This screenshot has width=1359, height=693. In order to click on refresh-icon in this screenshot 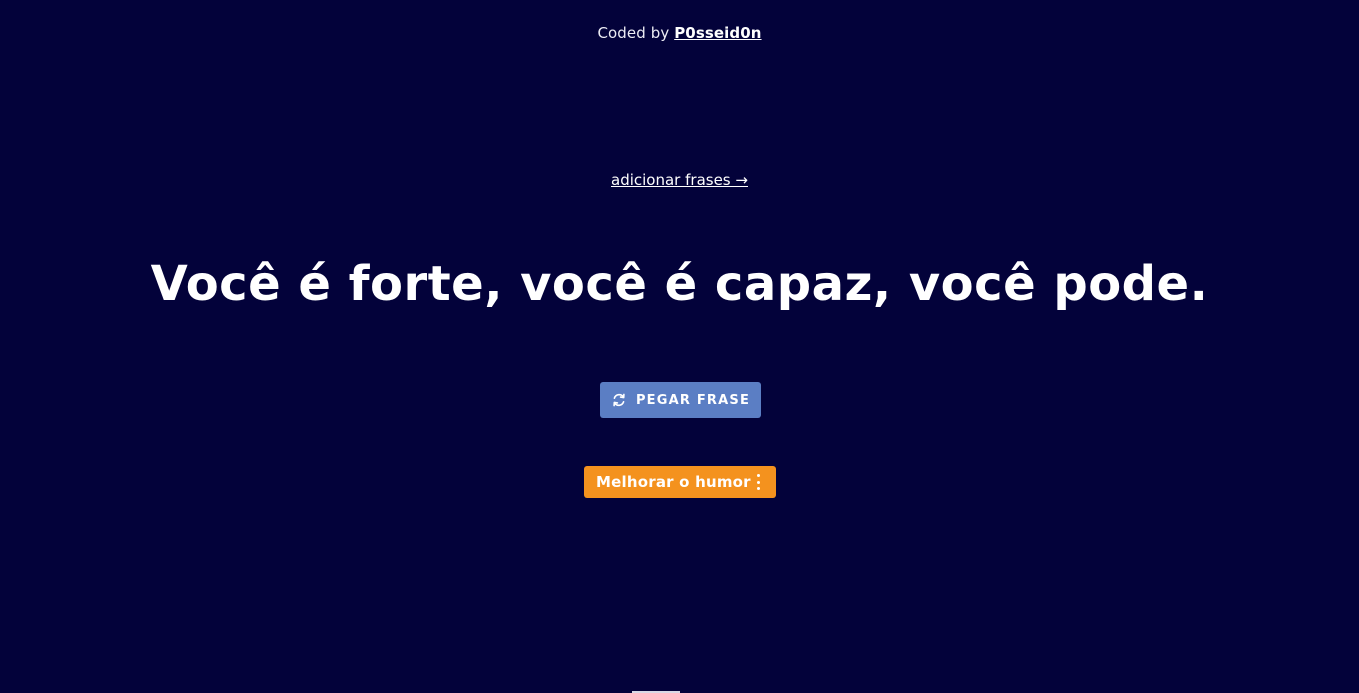, I will do `click(619, 400)`.